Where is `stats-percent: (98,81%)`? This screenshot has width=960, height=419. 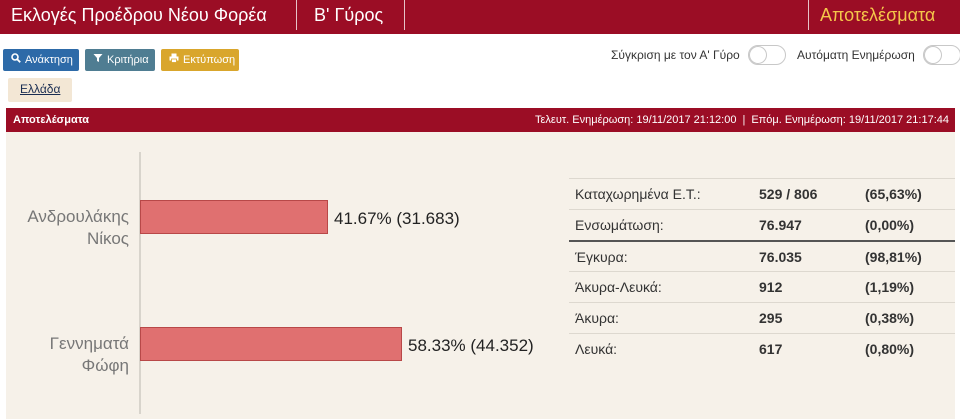
stats-percent: (98,81%) is located at coordinates (893, 257).